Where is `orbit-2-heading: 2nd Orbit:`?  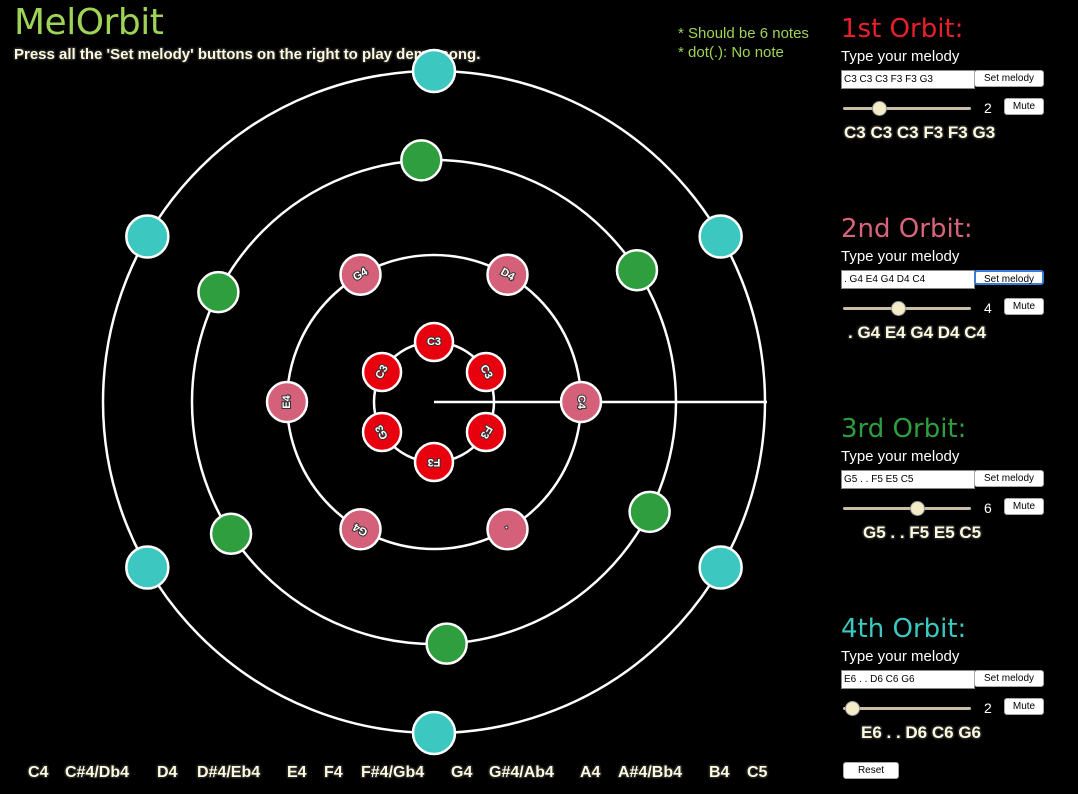
orbit-2-heading: 2nd Orbit: is located at coordinates (907, 229).